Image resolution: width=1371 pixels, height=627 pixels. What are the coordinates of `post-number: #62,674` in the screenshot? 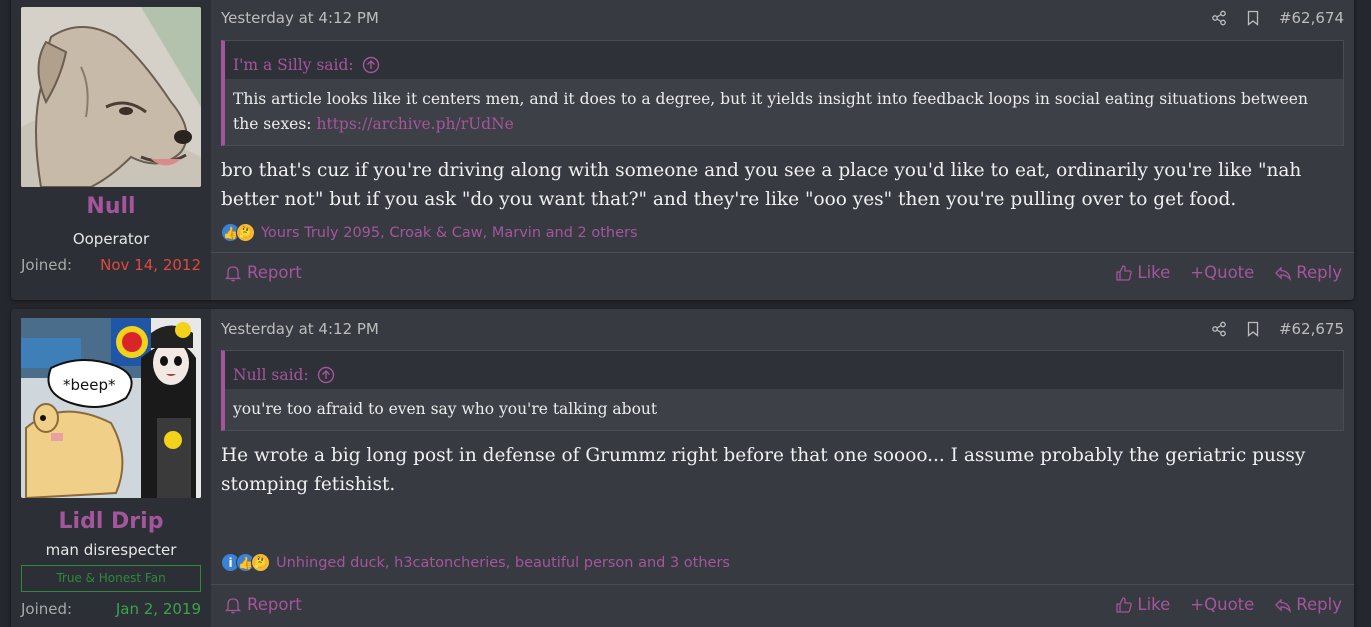 It's located at (1311, 18).